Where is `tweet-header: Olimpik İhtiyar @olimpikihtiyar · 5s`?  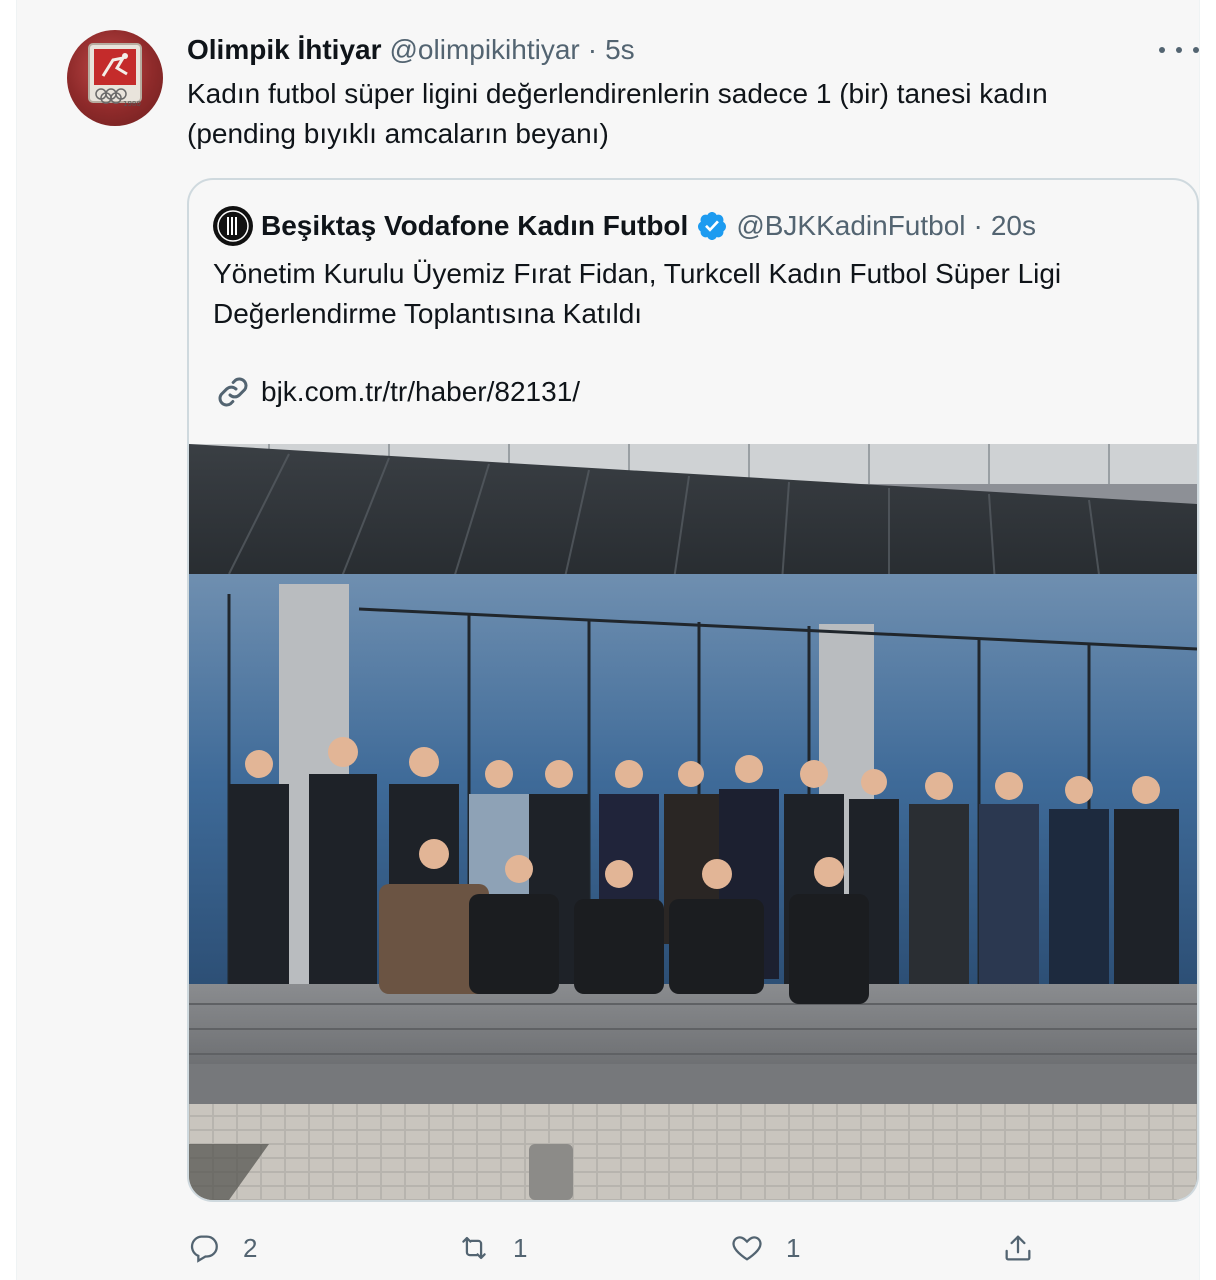
tweet-header: Olimpik İhtiyar @olimpikihtiyar · 5s is located at coordinates (411, 50).